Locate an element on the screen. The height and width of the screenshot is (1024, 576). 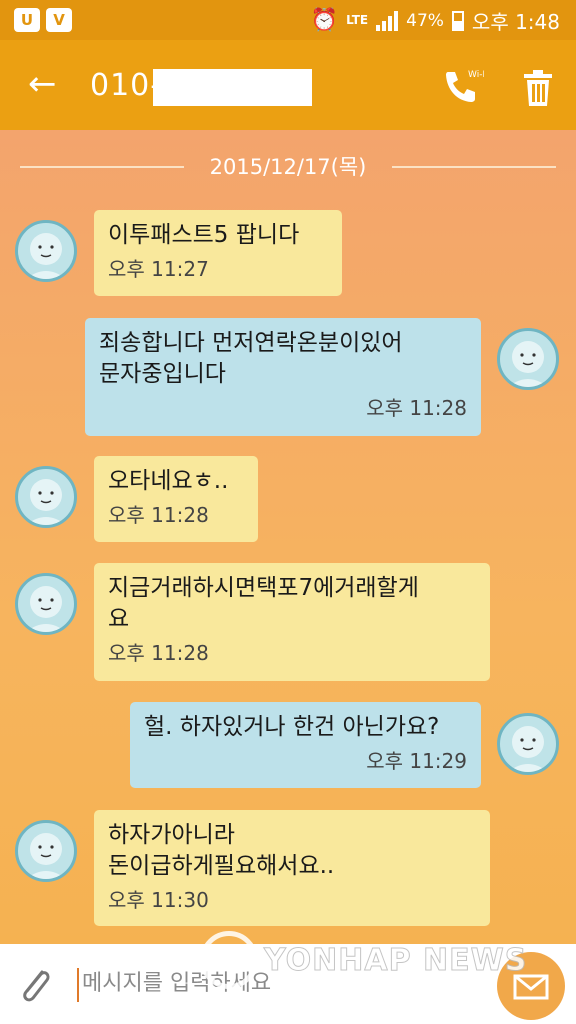
back-arrow-icon: ← is located at coordinates (42, 84).